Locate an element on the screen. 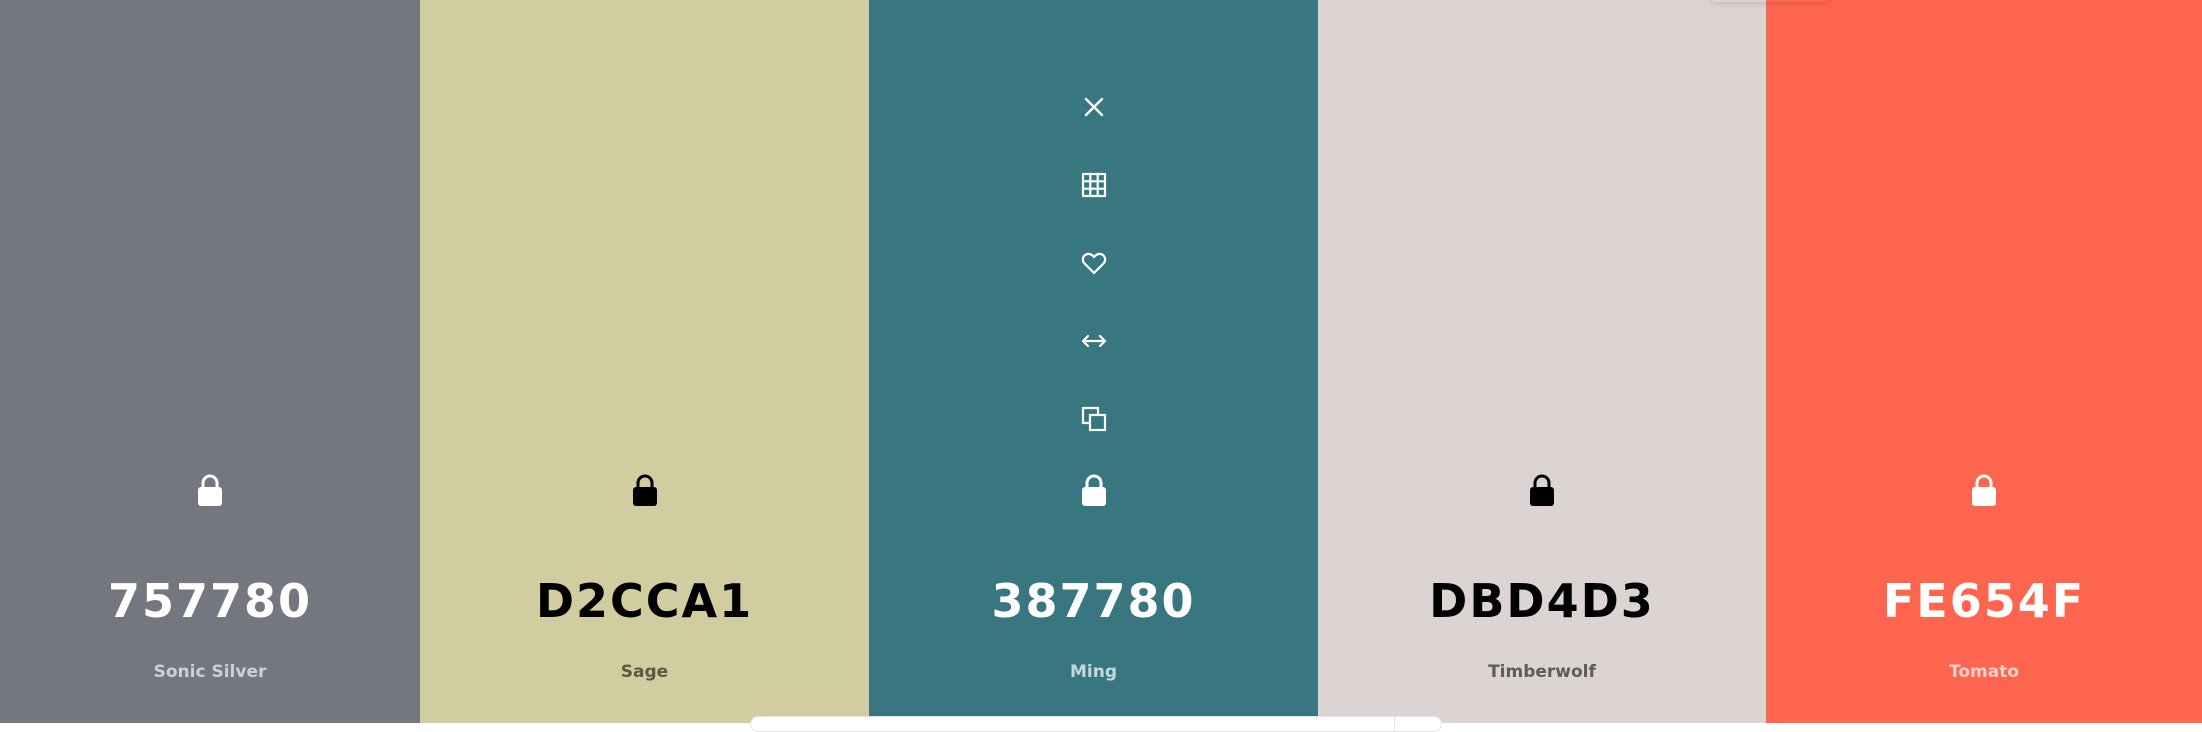  remove-color-button is located at coordinates (1094, 107).